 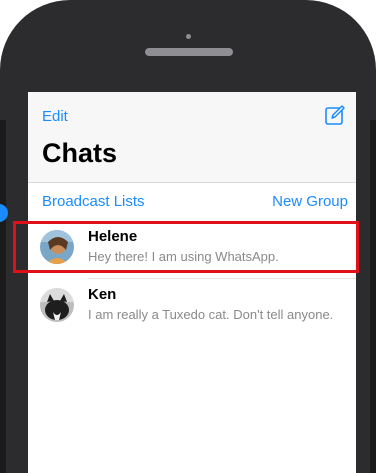 What do you see at coordinates (183, 256) in the screenshot?
I see `message-preview: Hey there! I am using WhatsApp.` at bounding box center [183, 256].